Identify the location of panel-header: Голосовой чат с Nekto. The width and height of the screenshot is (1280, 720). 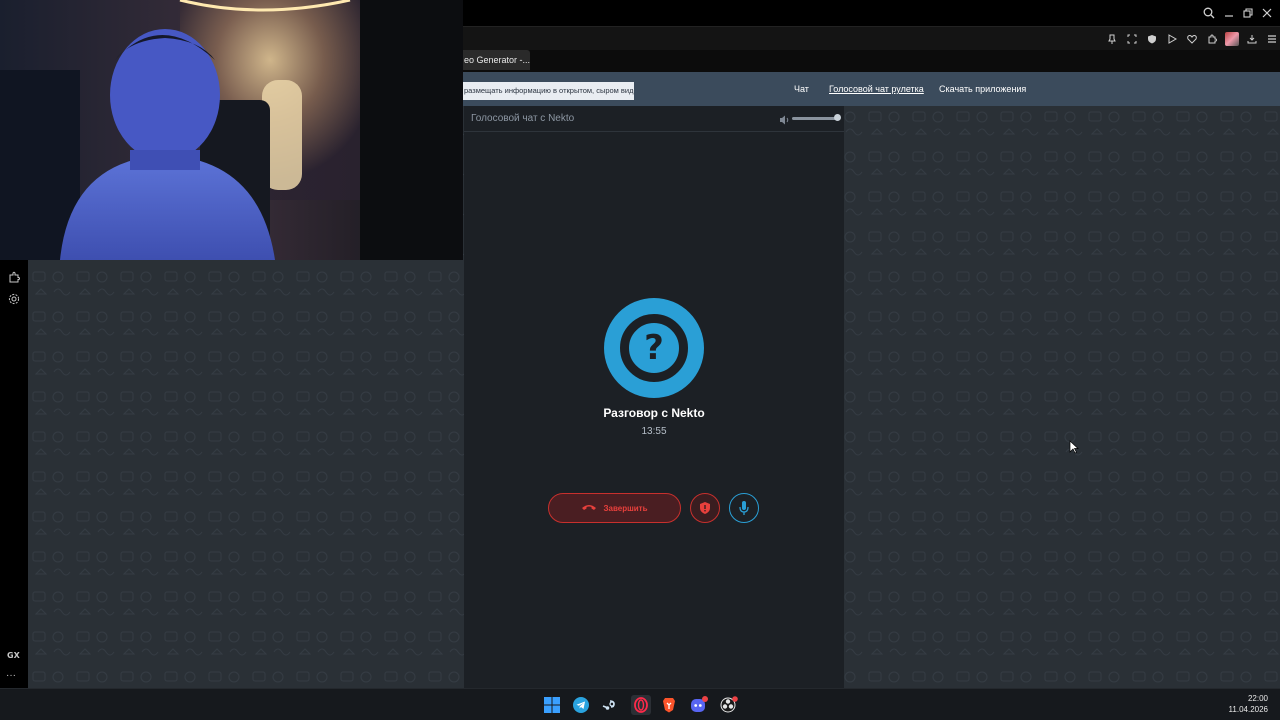
(654, 119).